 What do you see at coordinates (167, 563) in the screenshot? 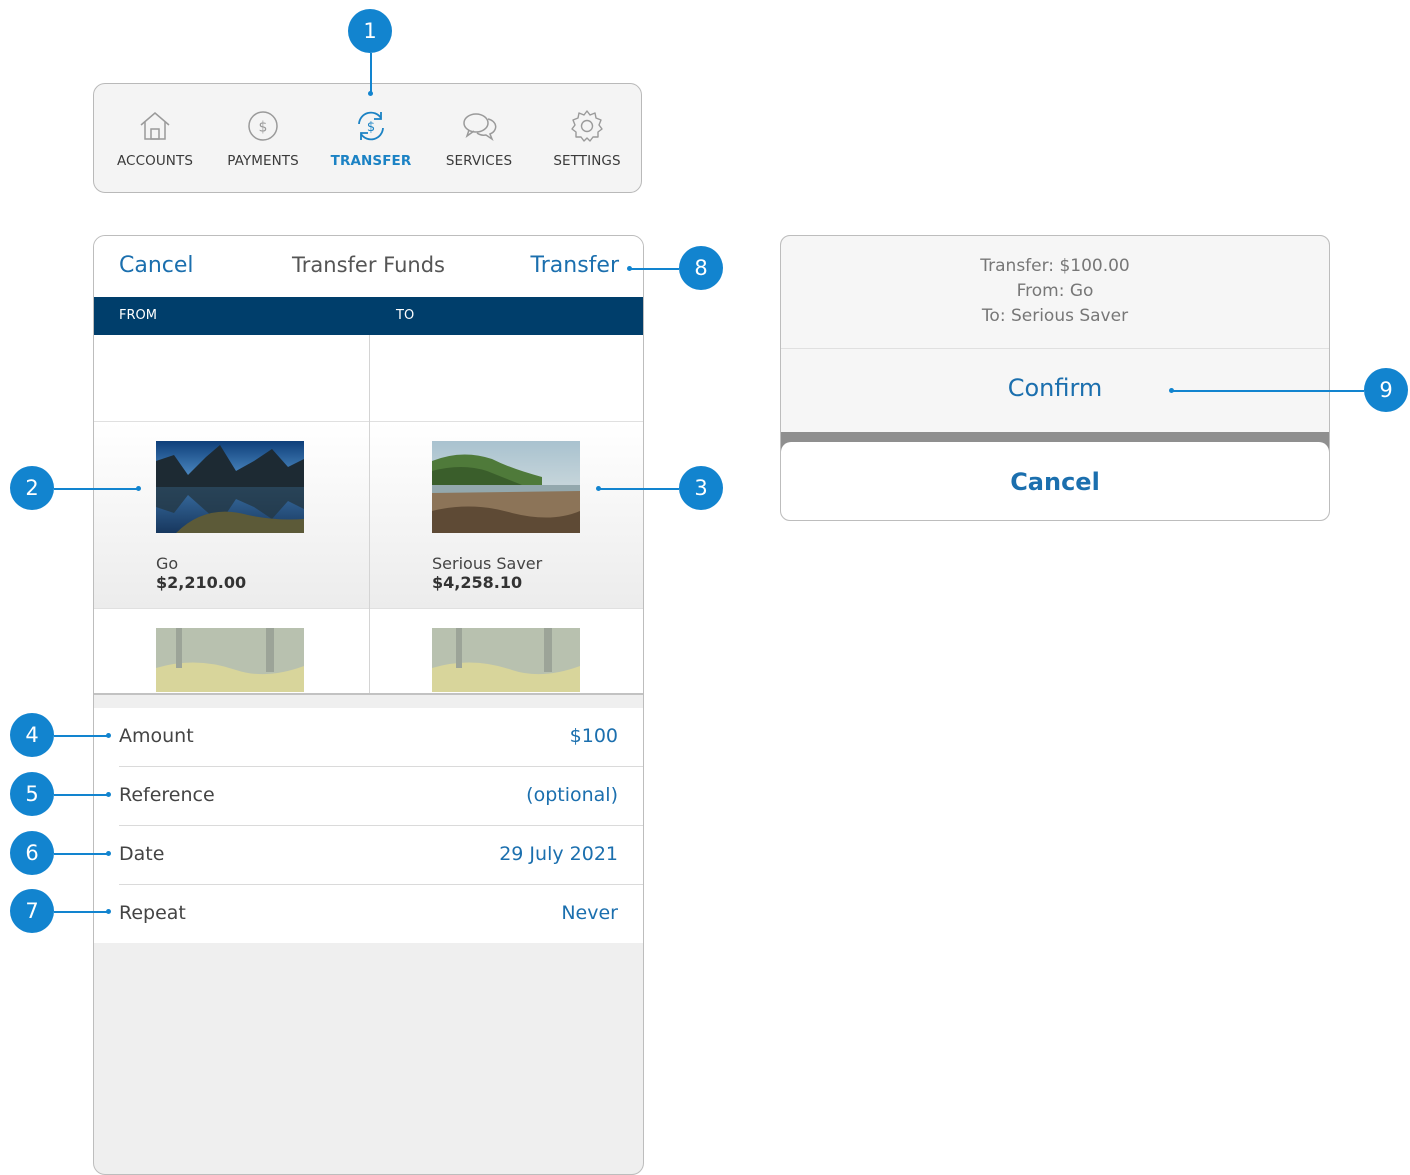
I see `from-account-name: Go` at bounding box center [167, 563].